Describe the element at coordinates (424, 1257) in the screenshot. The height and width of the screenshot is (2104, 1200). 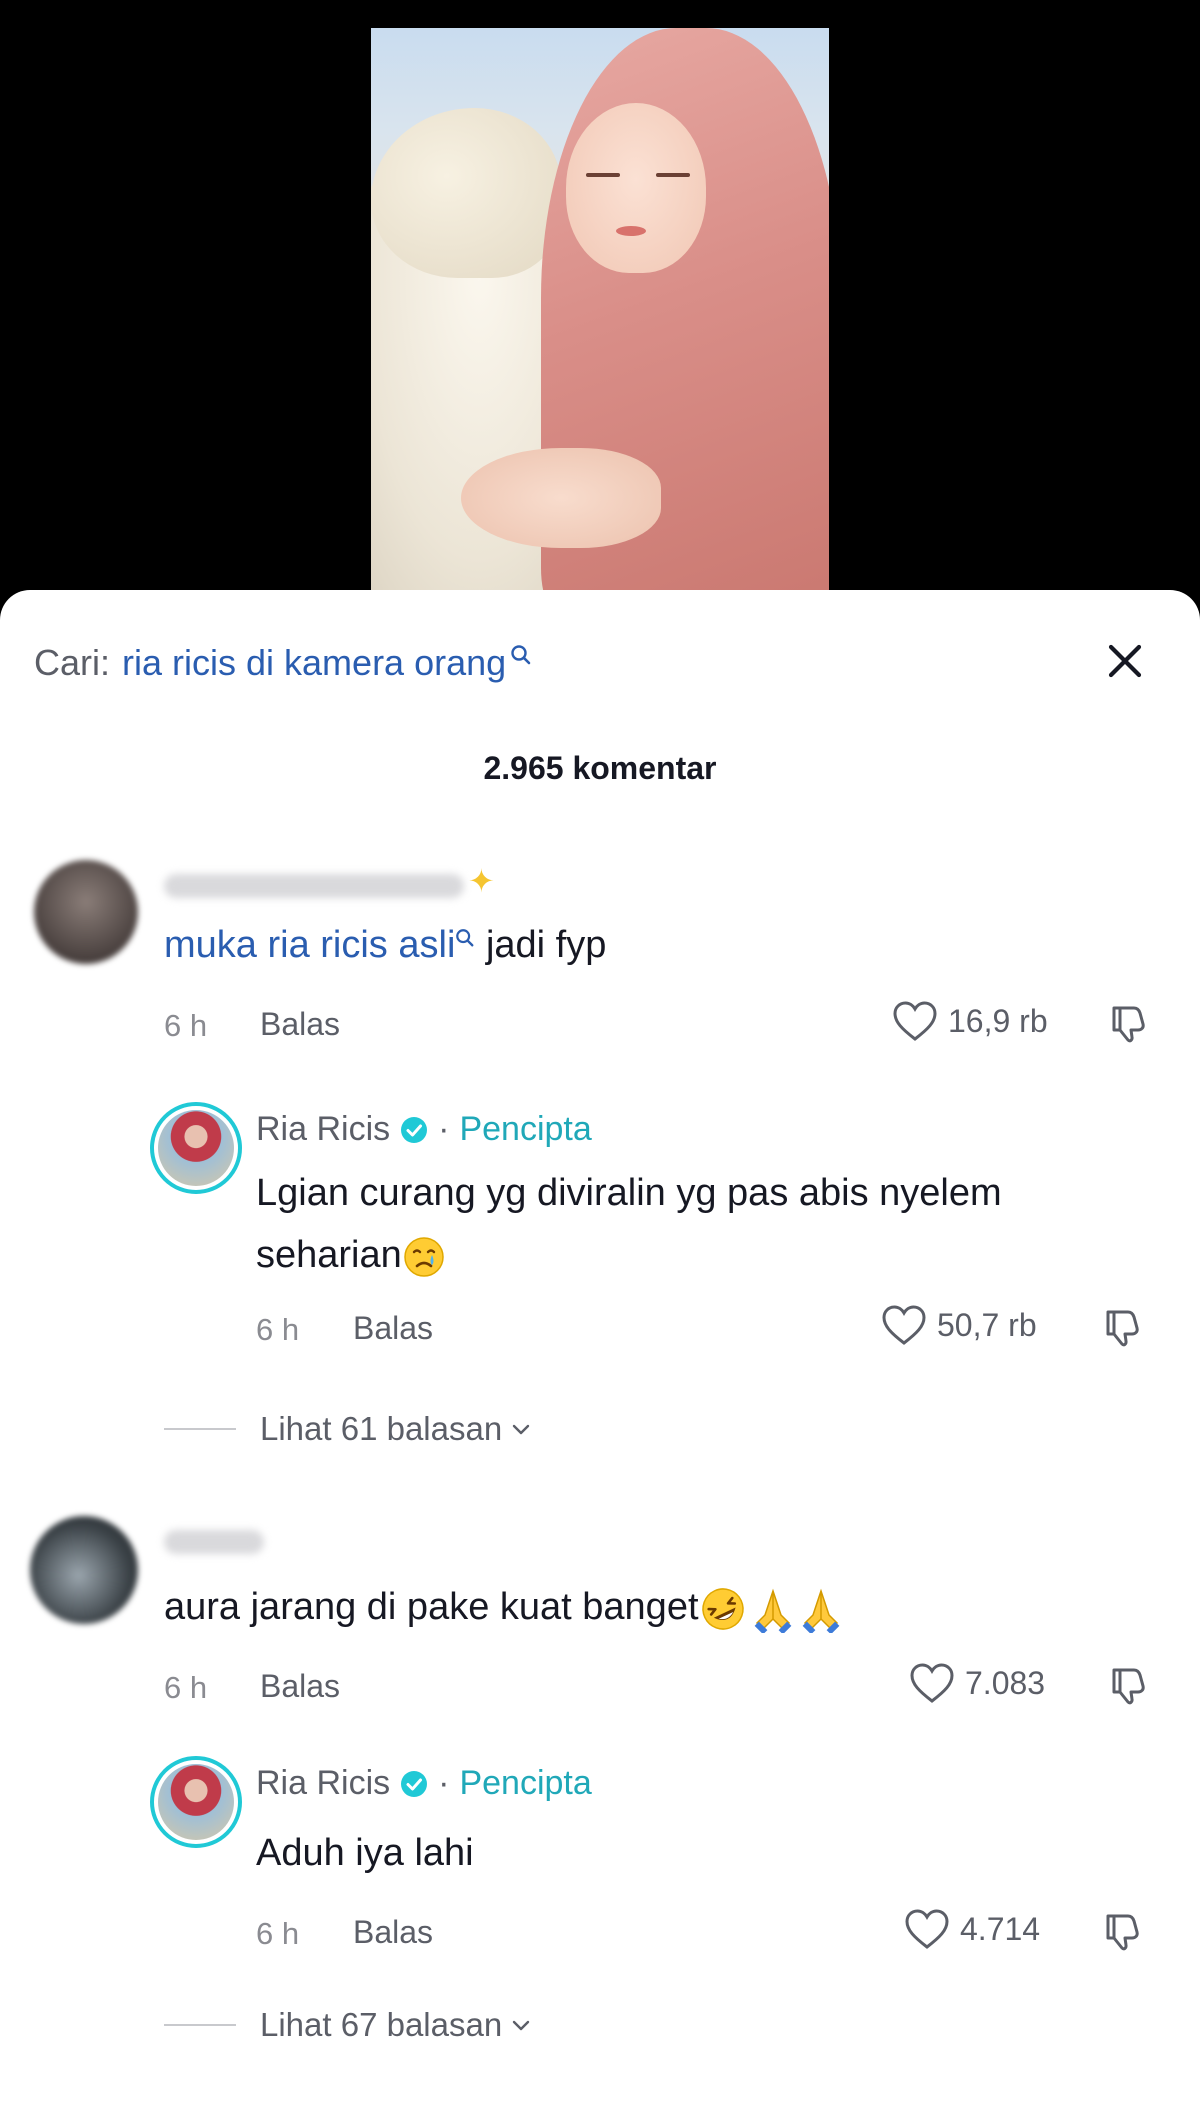
I see `crying-face-emoji` at that location.